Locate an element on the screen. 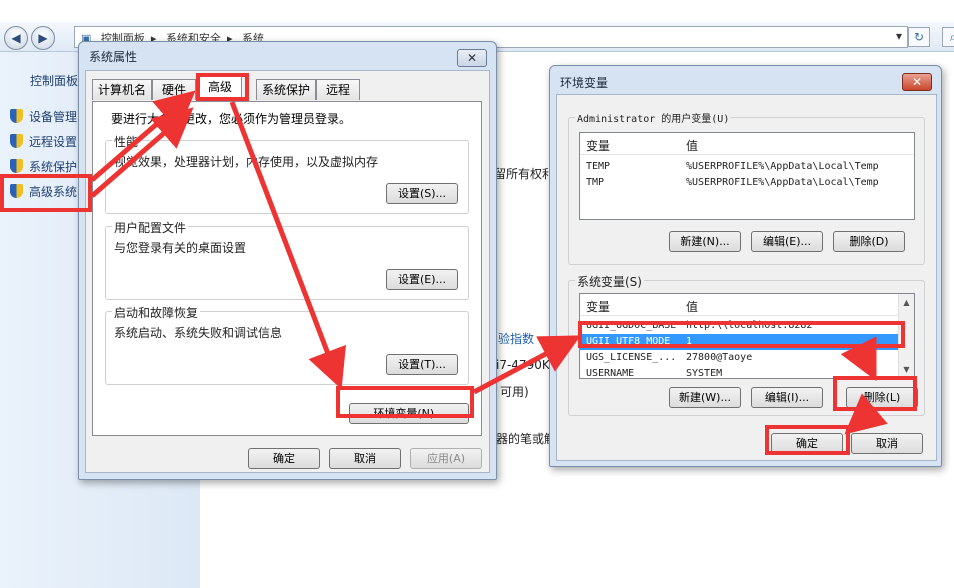 The image size is (954, 588). arrow-env-to-variable is located at coordinates (526, 365).